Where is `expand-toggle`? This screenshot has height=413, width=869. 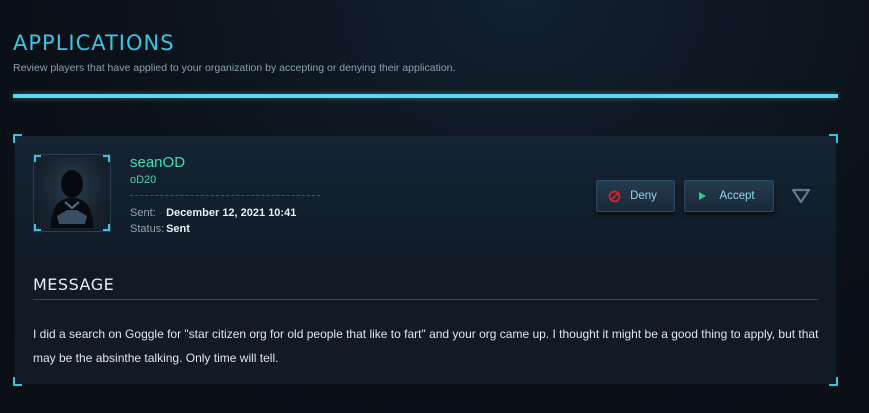 expand-toggle is located at coordinates (801, 196).